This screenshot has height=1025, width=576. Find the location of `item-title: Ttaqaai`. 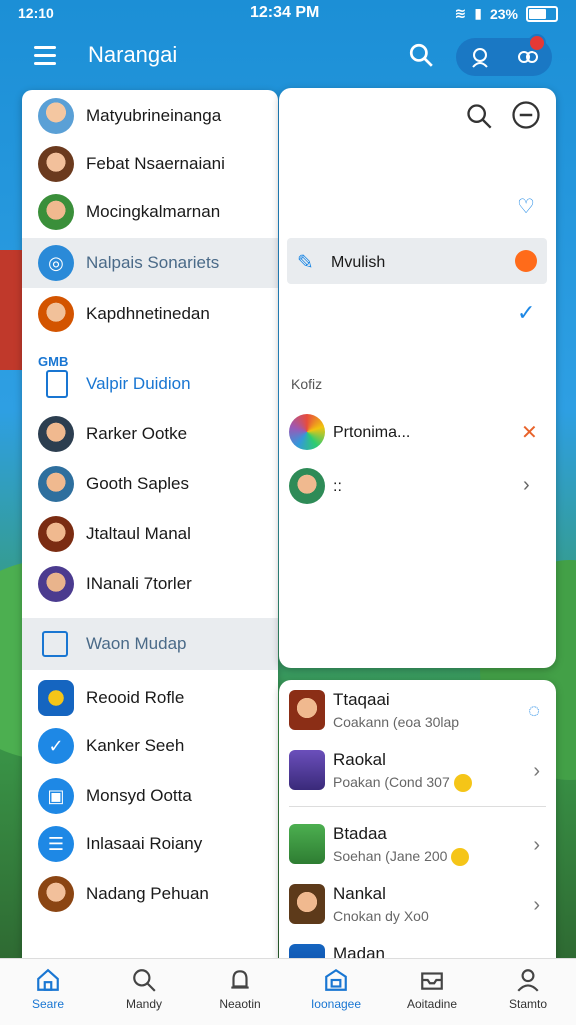

item-title: Ttaqaai is located at coordinates (361, 699).